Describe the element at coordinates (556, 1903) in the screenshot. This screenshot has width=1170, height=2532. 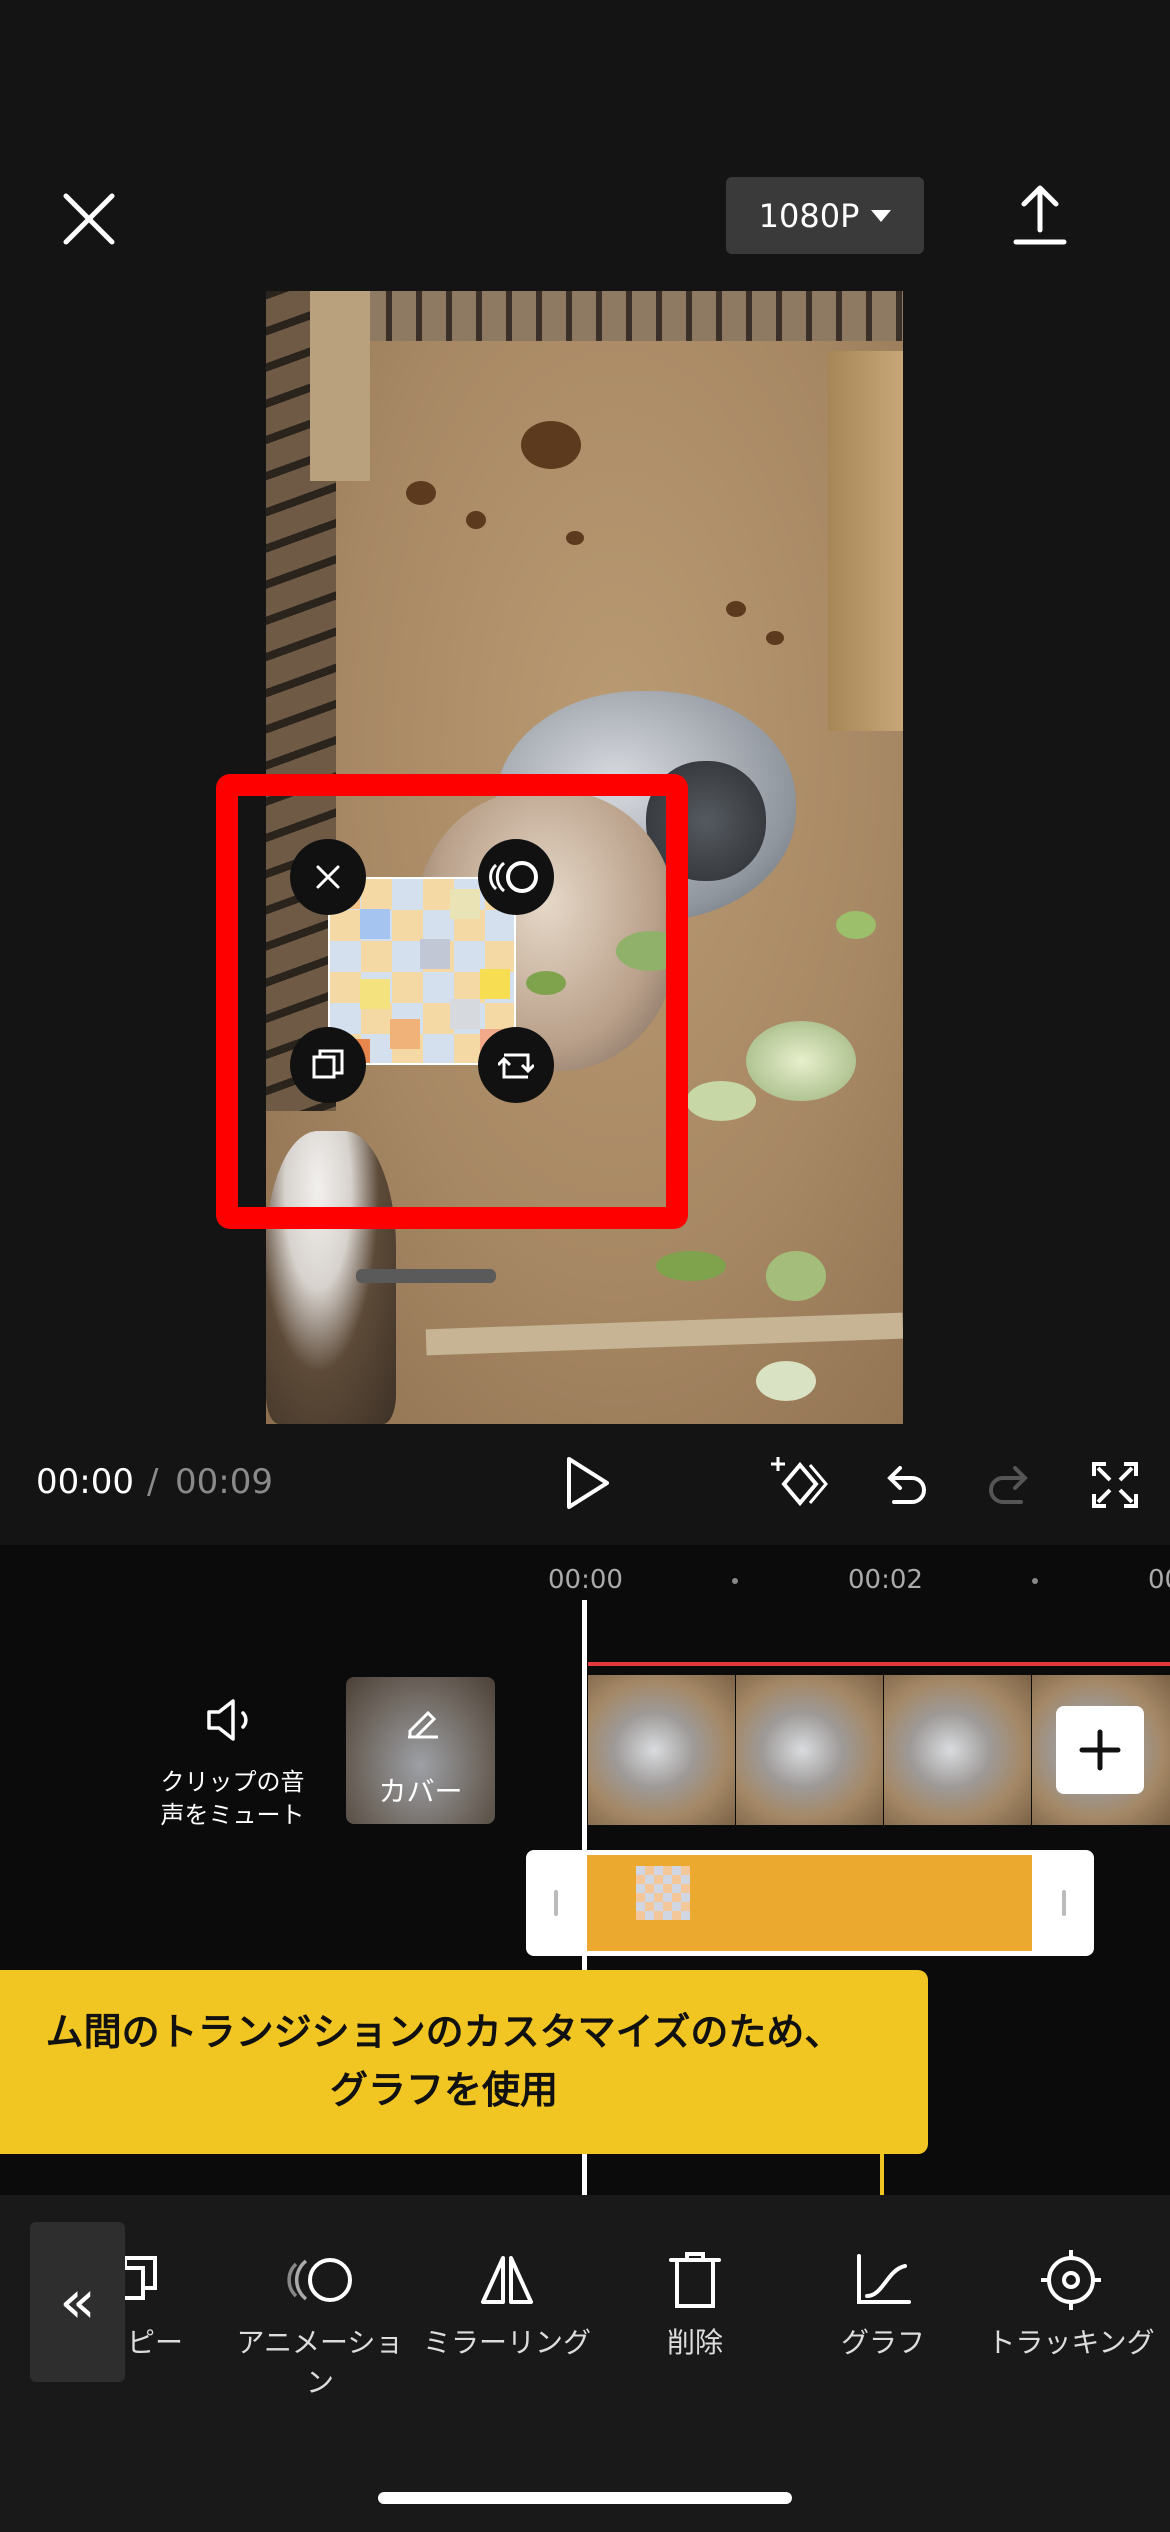
I see `trim-handle-left` at that location.